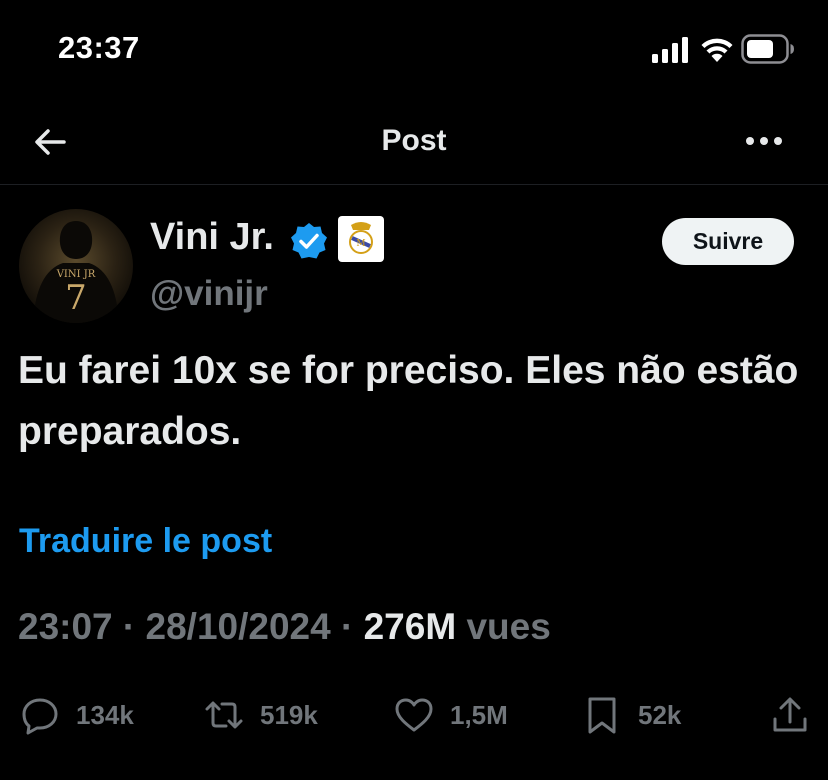 This screenshot has height=780, width=828. What do you see at coordinates (728, 241) in the screenshot?
I see `follow-button: Suivre` at bounding box center [728, 241].